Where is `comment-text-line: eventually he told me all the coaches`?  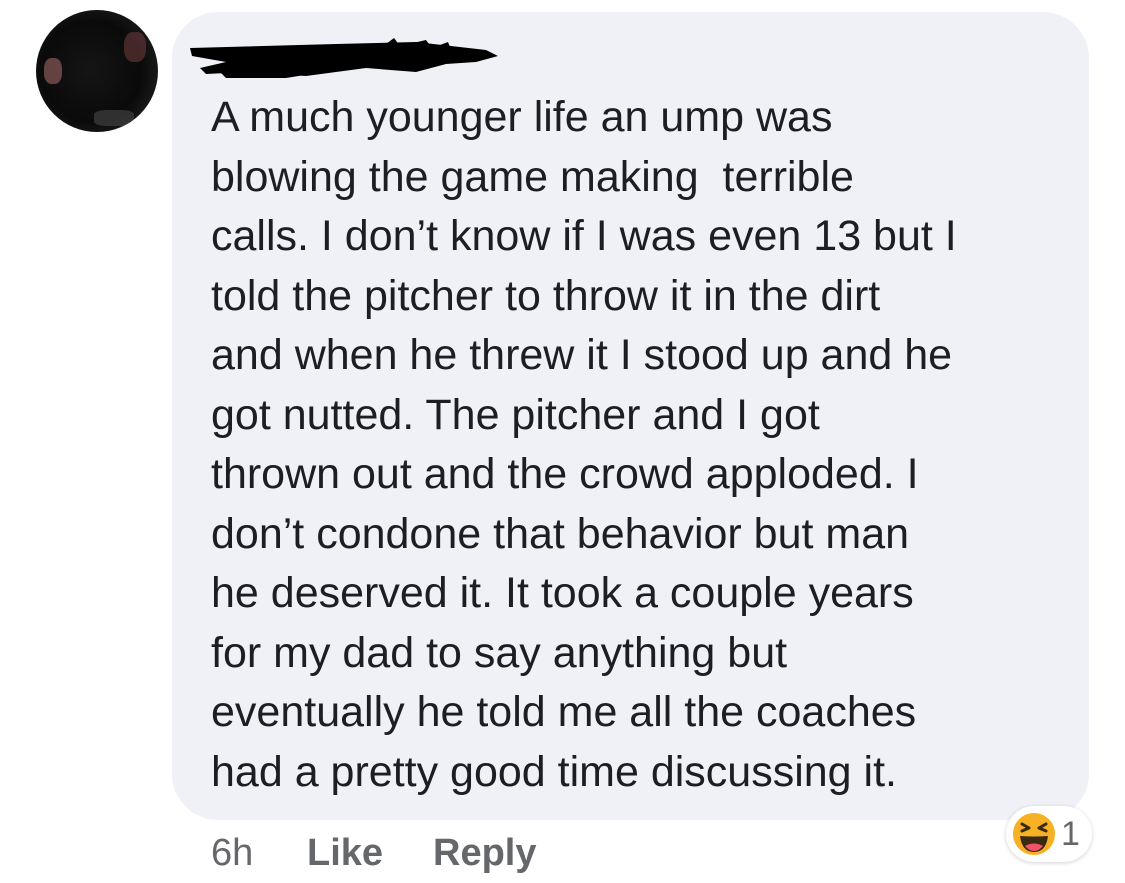
comment-text-line: eventually he told me all the coaches is located at coordinates (564, 712).